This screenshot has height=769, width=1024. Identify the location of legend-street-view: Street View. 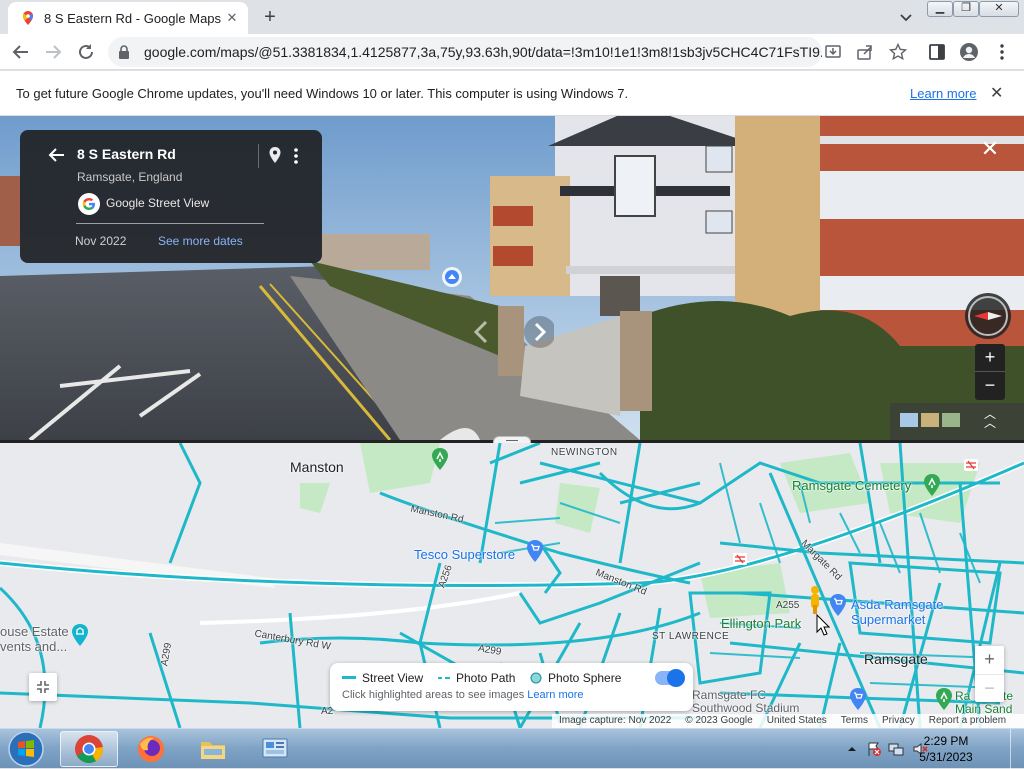
(382, 678).